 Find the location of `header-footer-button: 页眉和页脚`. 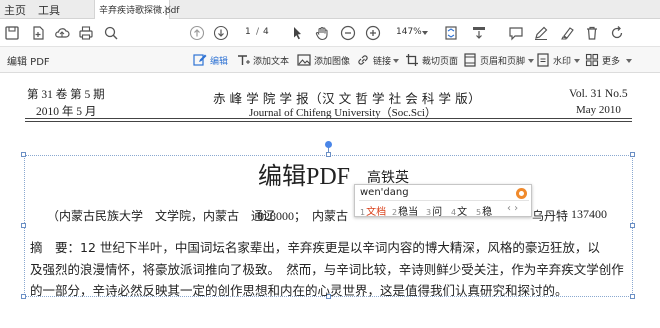

header-footer-button: 页眉和页脚 is located at coordinates (499, 60).